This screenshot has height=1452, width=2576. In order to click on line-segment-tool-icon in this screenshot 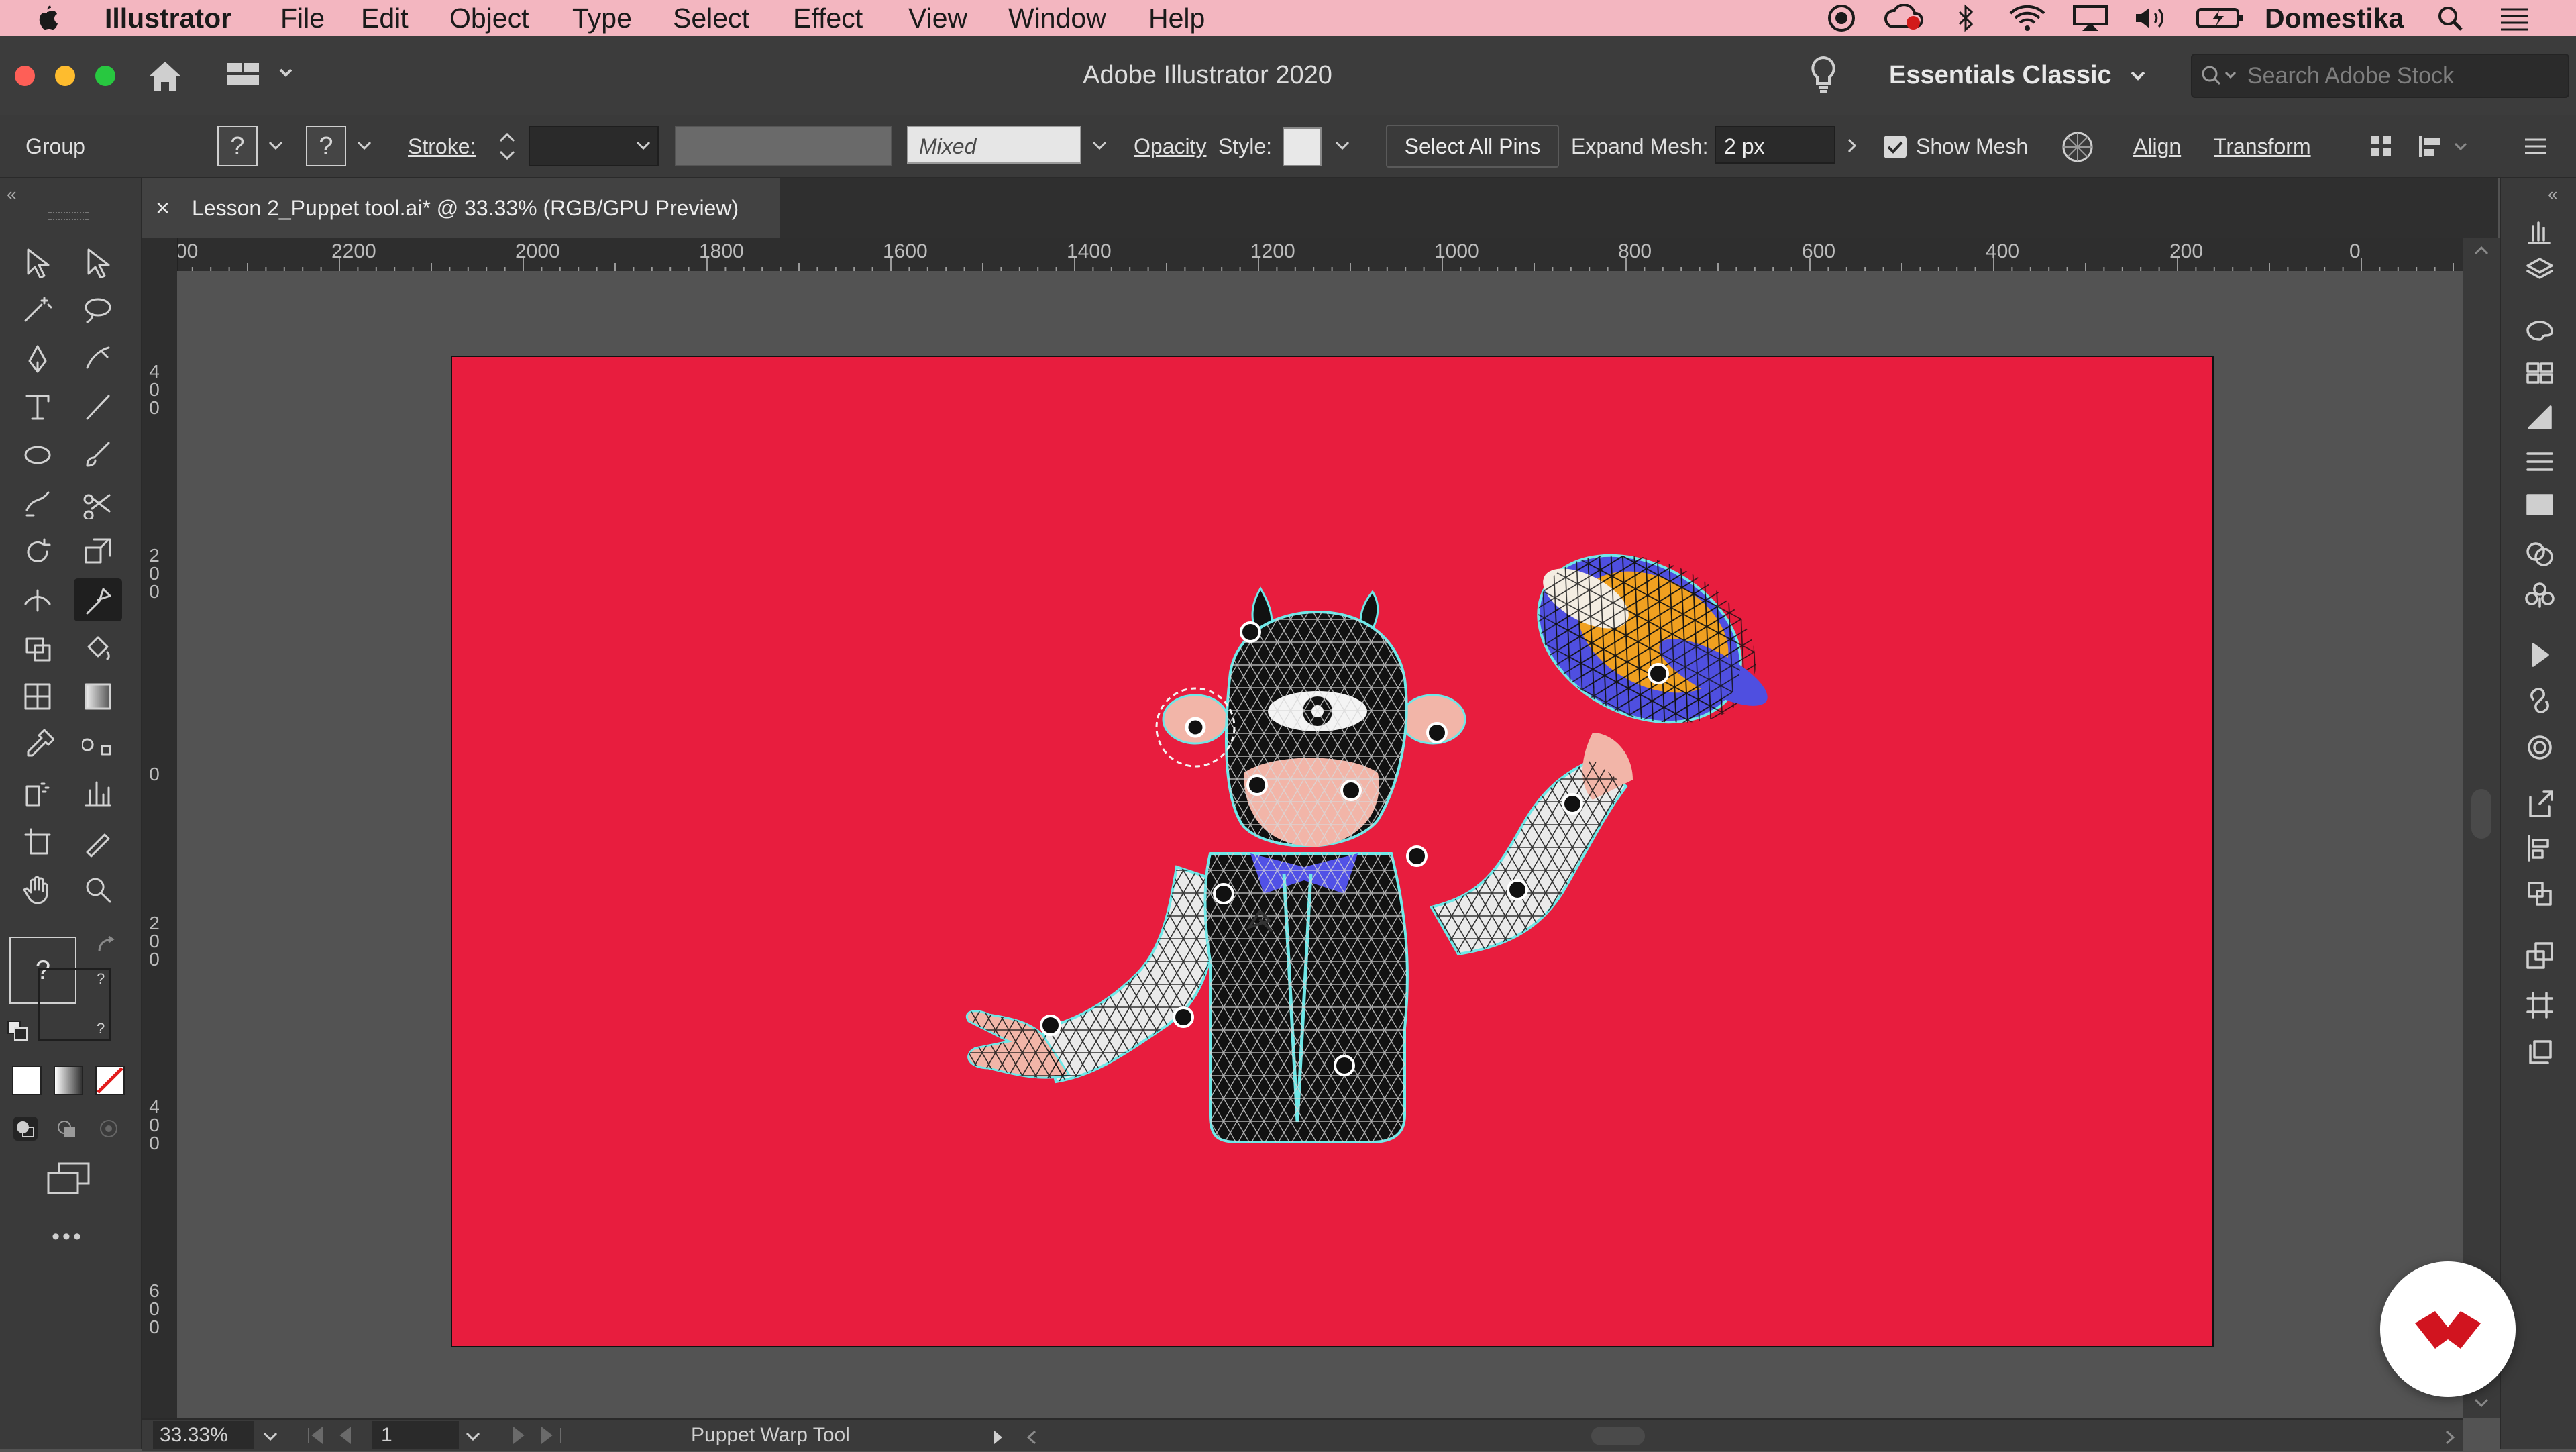, I will do `click(98, 407)`.